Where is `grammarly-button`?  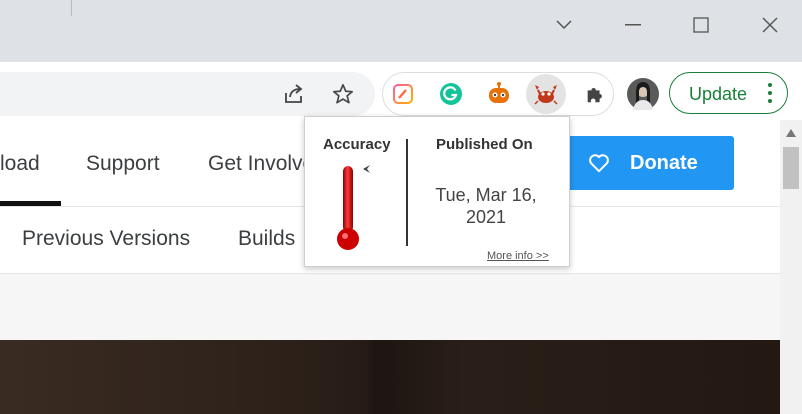 grammarly-button is located at coordinates (451, 94).